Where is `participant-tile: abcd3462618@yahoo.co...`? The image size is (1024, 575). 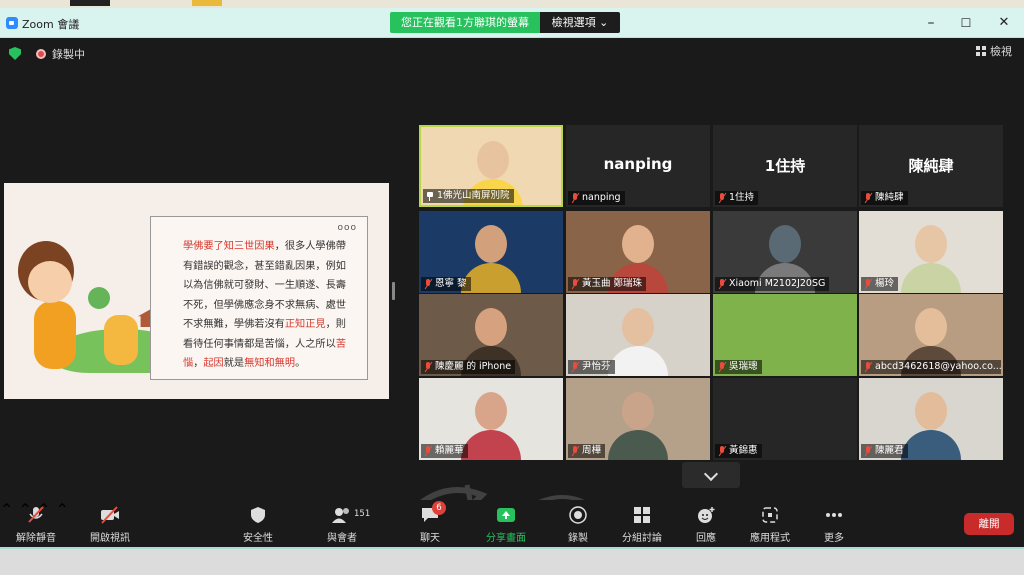
participant-tile: abcd3462618@yahoo.co... is located at coordinates (931, 335).